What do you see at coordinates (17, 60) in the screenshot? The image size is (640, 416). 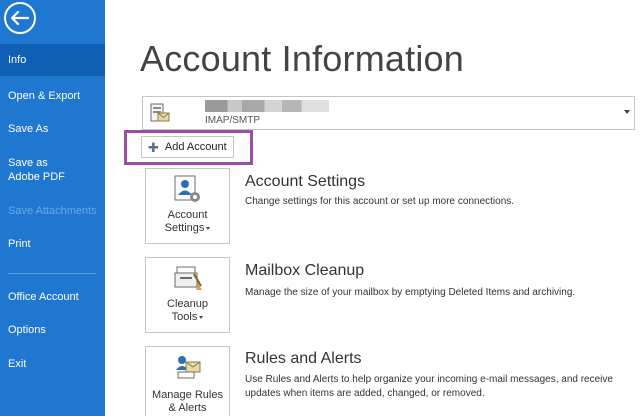 I see `sidebar-item-label: Info` at bounding box center [17, 60].